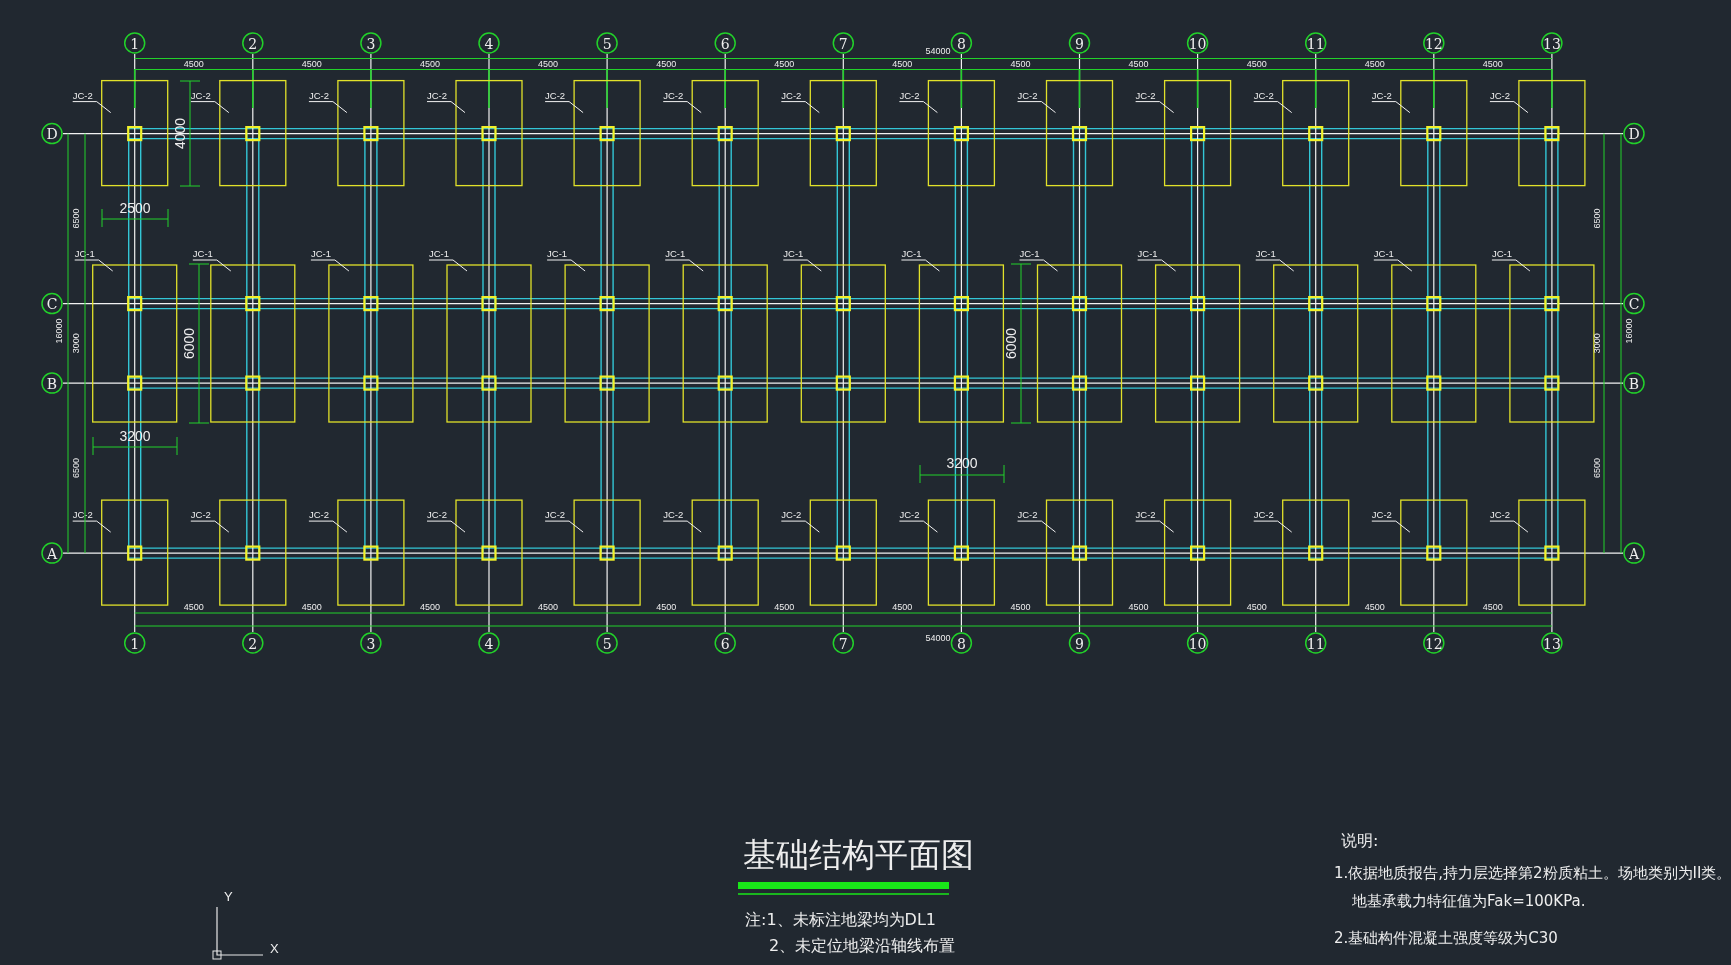 The image size is (1731, 965). I want to click on axis-label: Y, so click(228, 896).